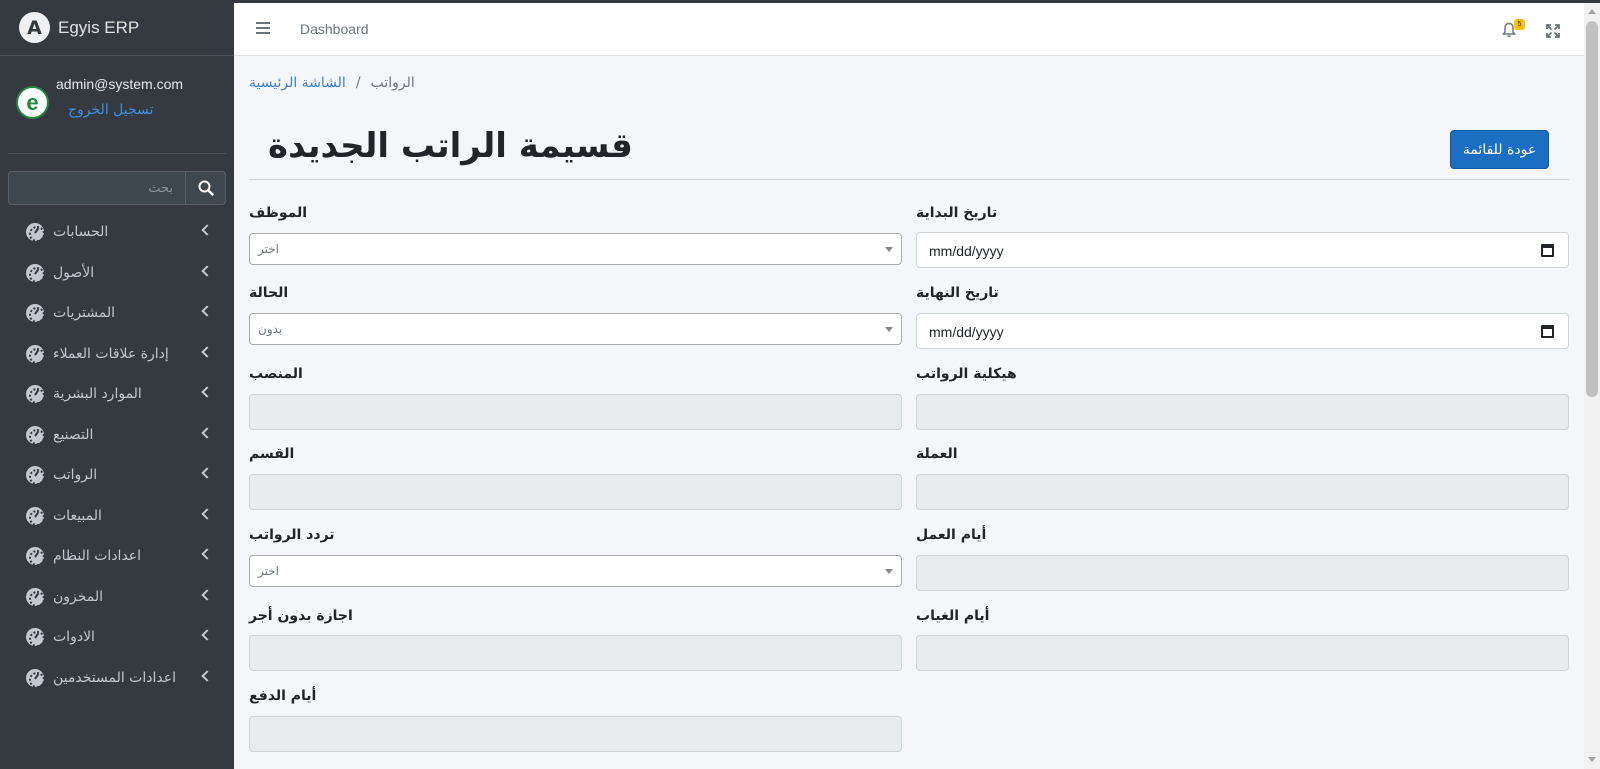  I want to click on working-days-field, so click(1242, 573).